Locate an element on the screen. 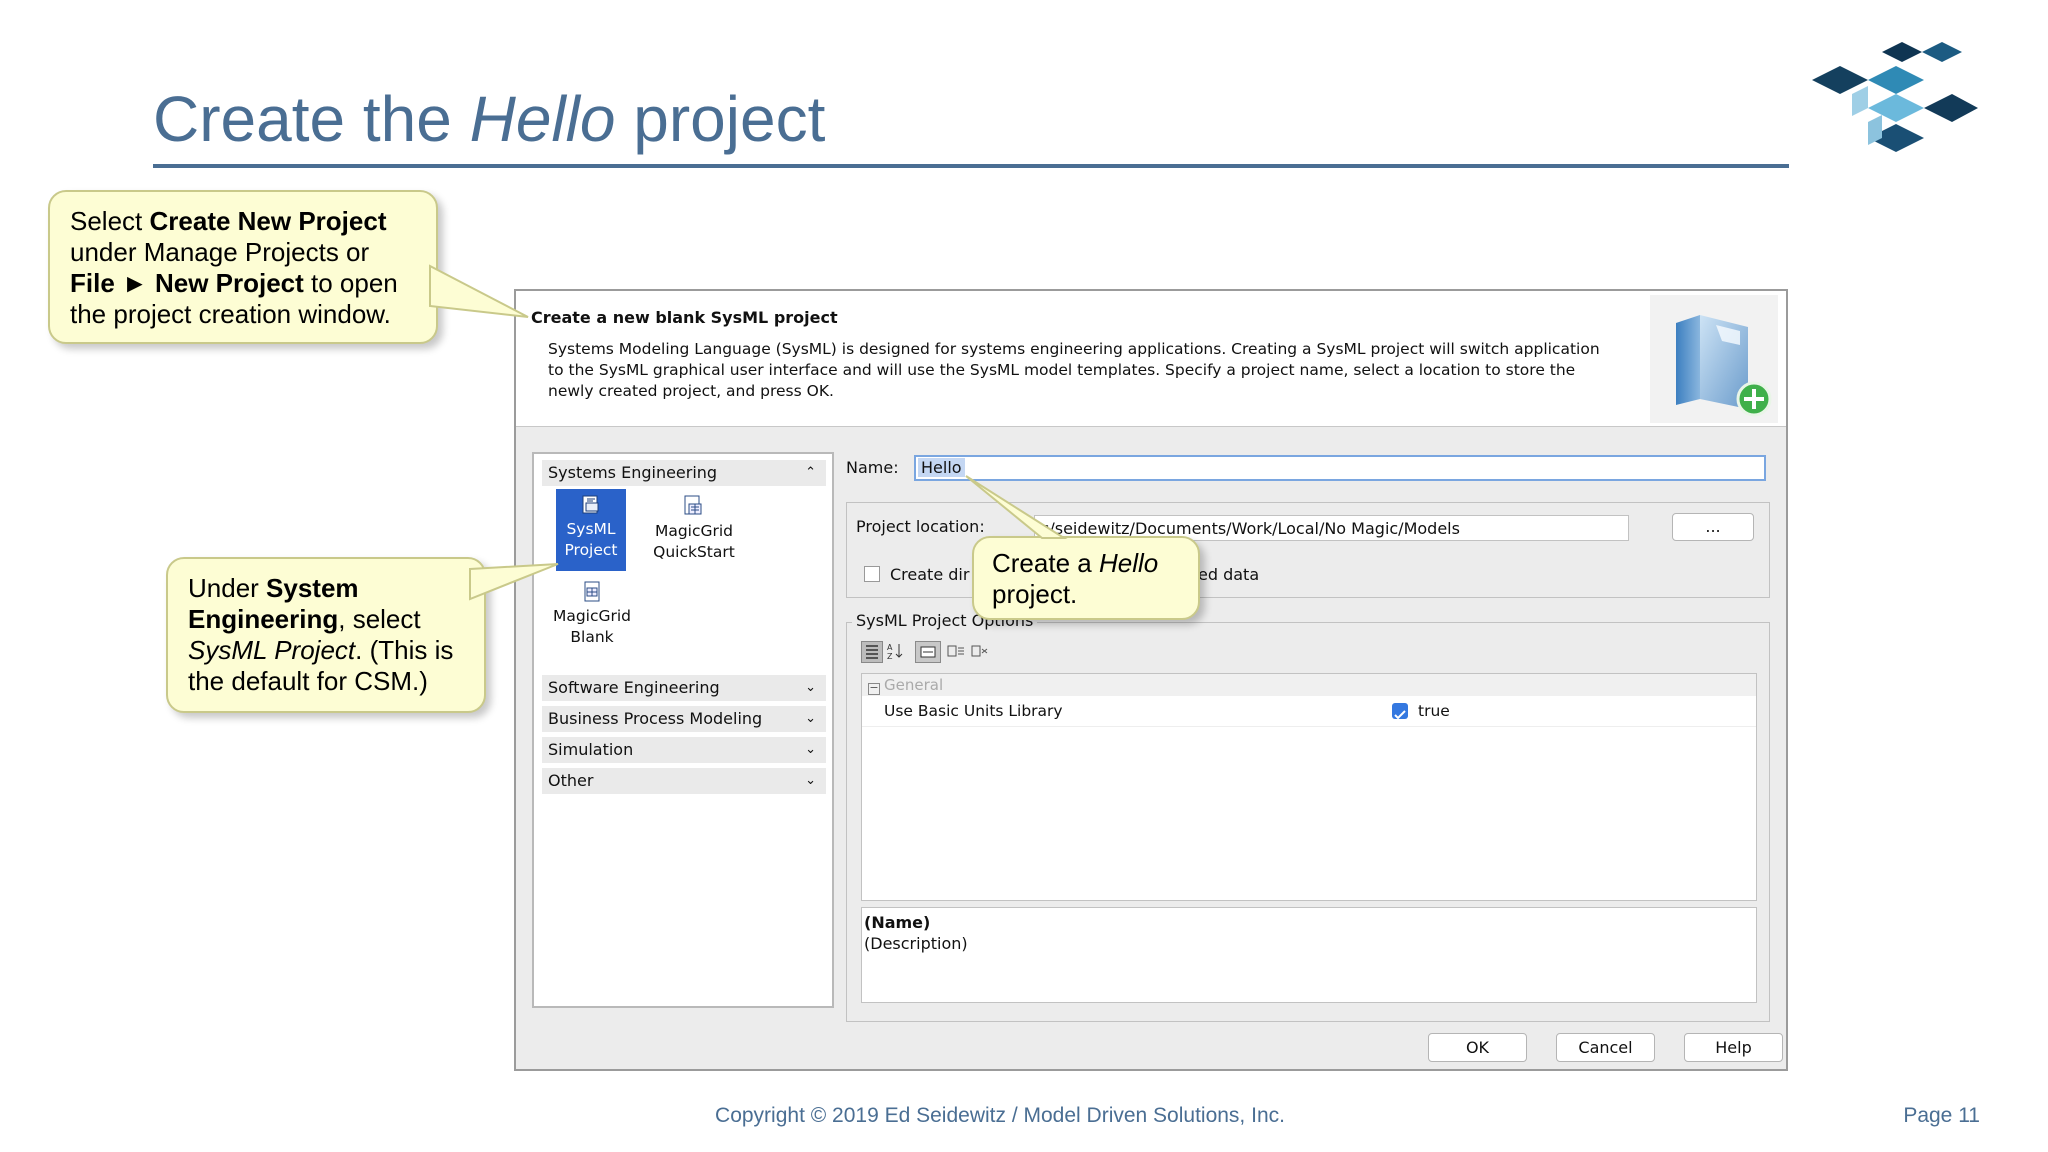  template-label-line2: QuickStart is located at coordinates (694, 552).